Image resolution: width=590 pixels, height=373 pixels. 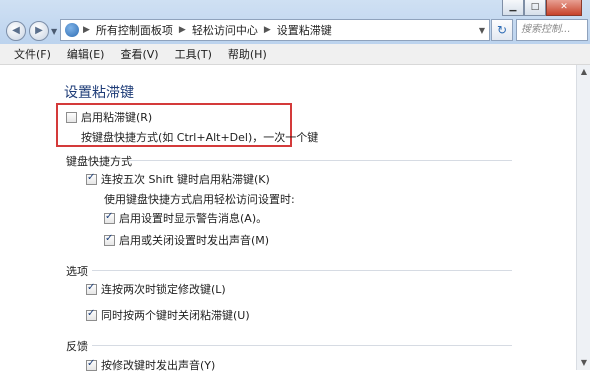 What do you see at coordinates (295, 54) in the screenshot?
I see `menu-bar: 文件(F) 编辑(E) 查看(V) 工具(T) 帮助(H)` at bounding box center [295, 54].